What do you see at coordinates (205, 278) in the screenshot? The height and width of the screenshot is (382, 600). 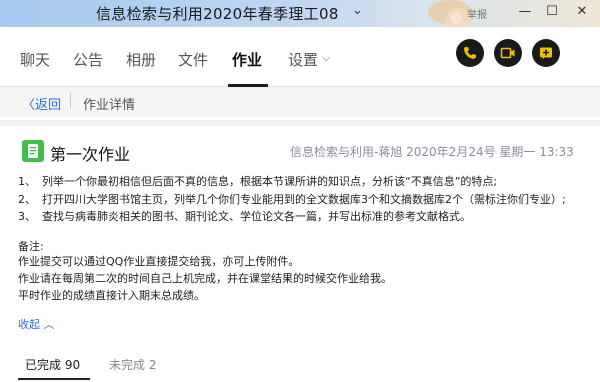 I see `note-line: 作业请在每周第二次的时间自己上机完成，并在课堂结果的时候交作业给我。` at bounding box center [205, 278].